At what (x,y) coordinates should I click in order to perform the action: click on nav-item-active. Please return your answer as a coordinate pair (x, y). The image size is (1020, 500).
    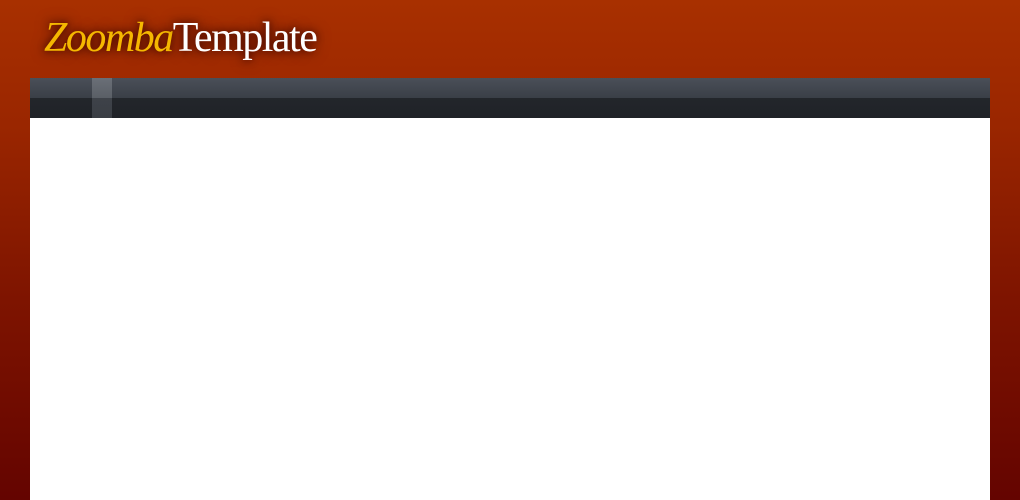
    Looking at the image, I should click on (102, 98).